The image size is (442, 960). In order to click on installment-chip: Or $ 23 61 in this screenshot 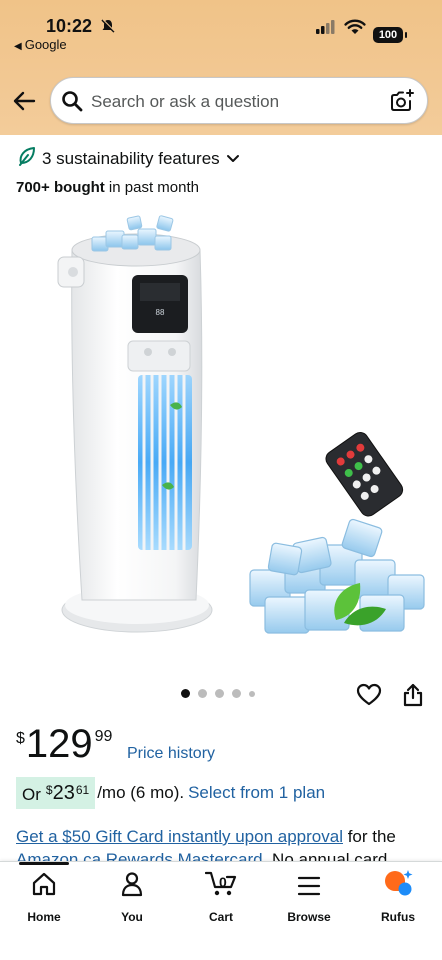, I will do `click(56, 793)`.